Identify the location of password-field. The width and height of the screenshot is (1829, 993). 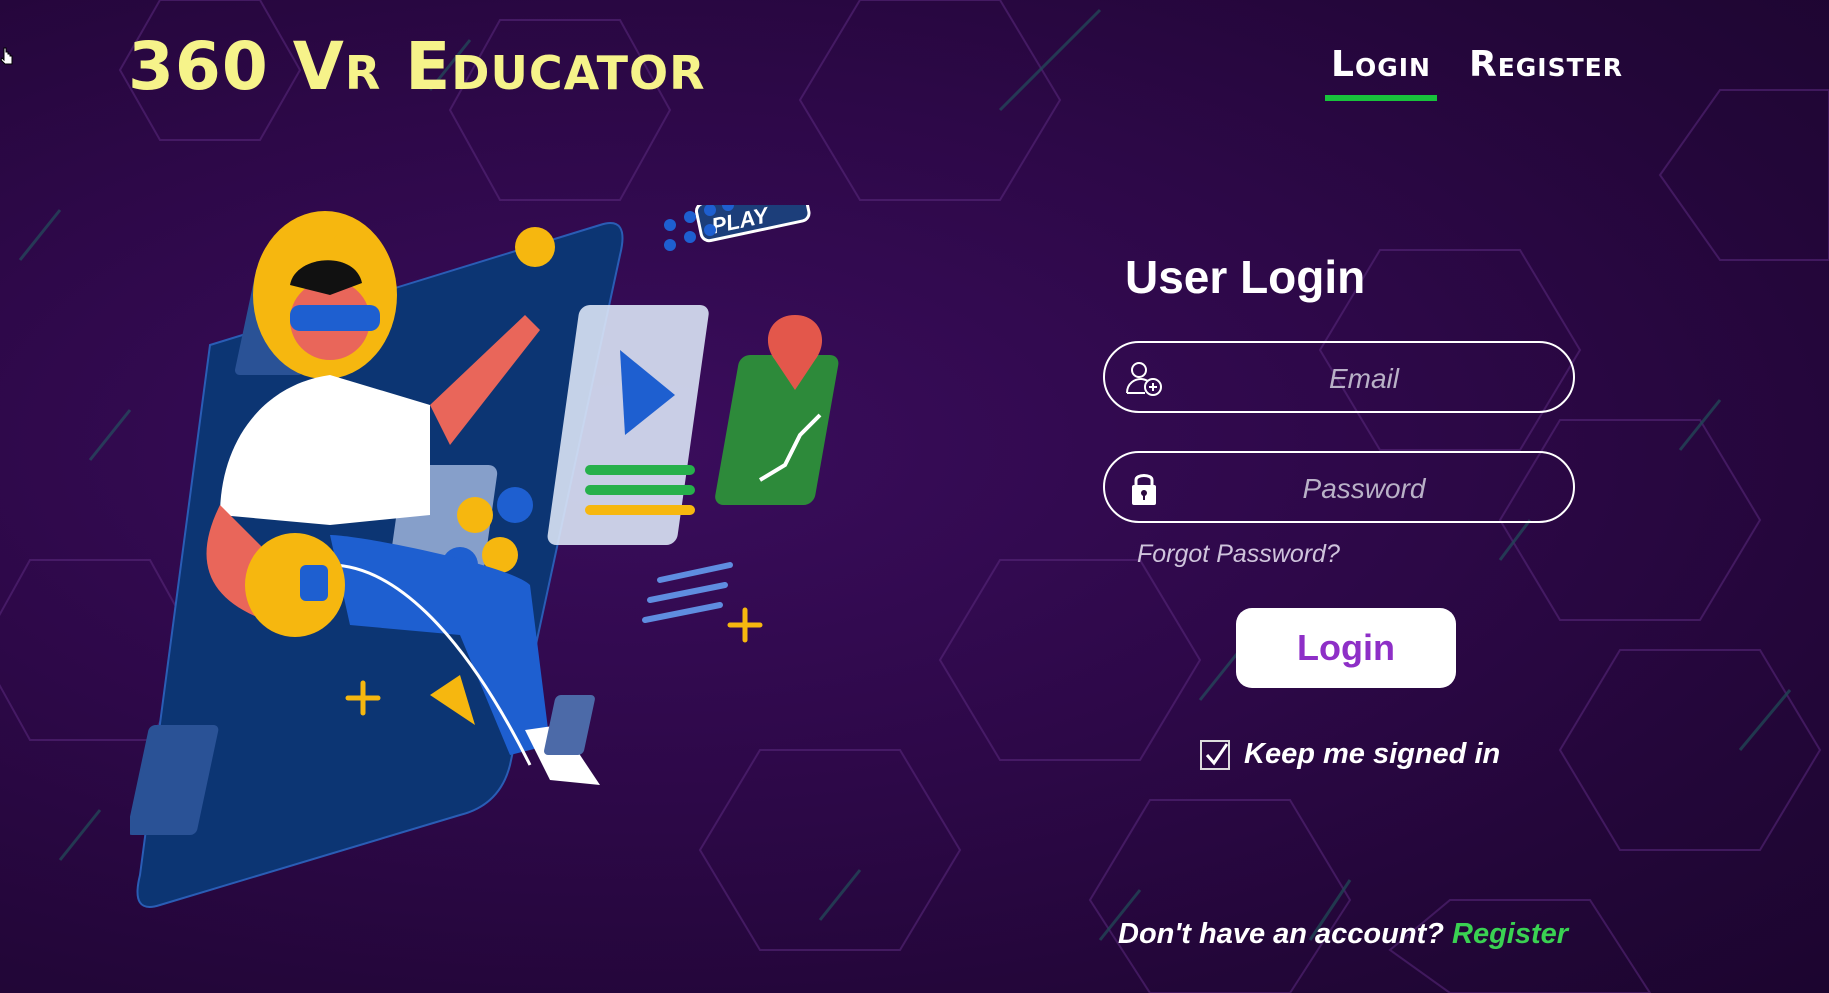
(1339, 487).